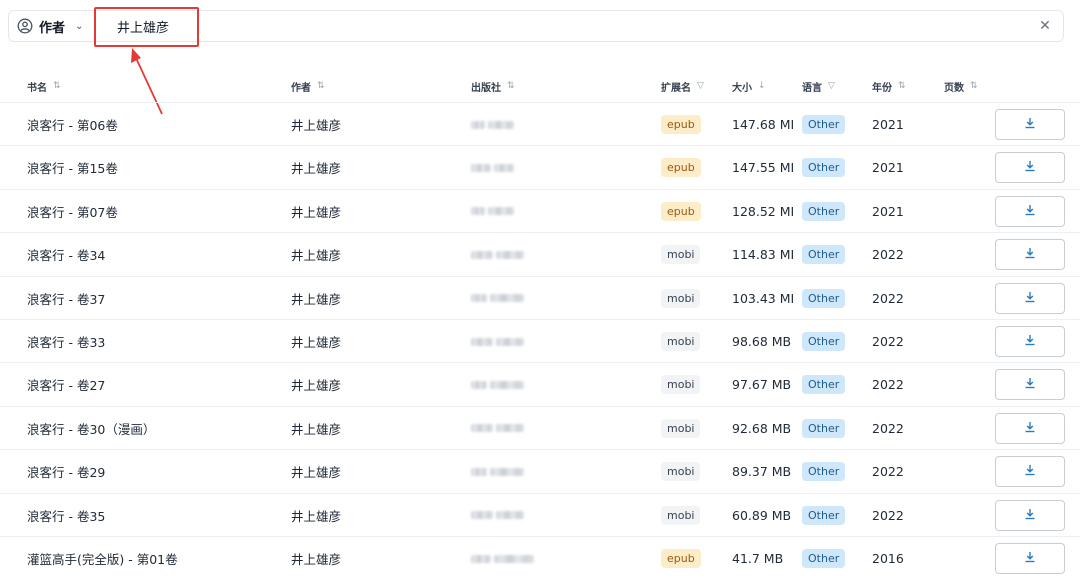 The height and width of the screenshot is (585, 1080). I want to click on table-row: 灌篮高手(完全版) - 第01卷 井上雄彦 epub 41.7 MB Other 2016, so click(540, 557).